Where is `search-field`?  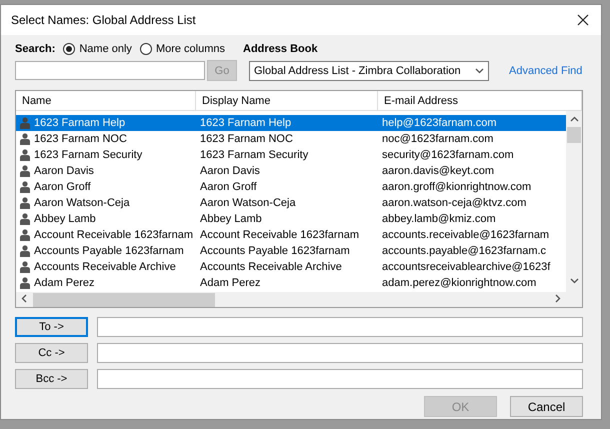
search-field is located at coordinates (110, 70).